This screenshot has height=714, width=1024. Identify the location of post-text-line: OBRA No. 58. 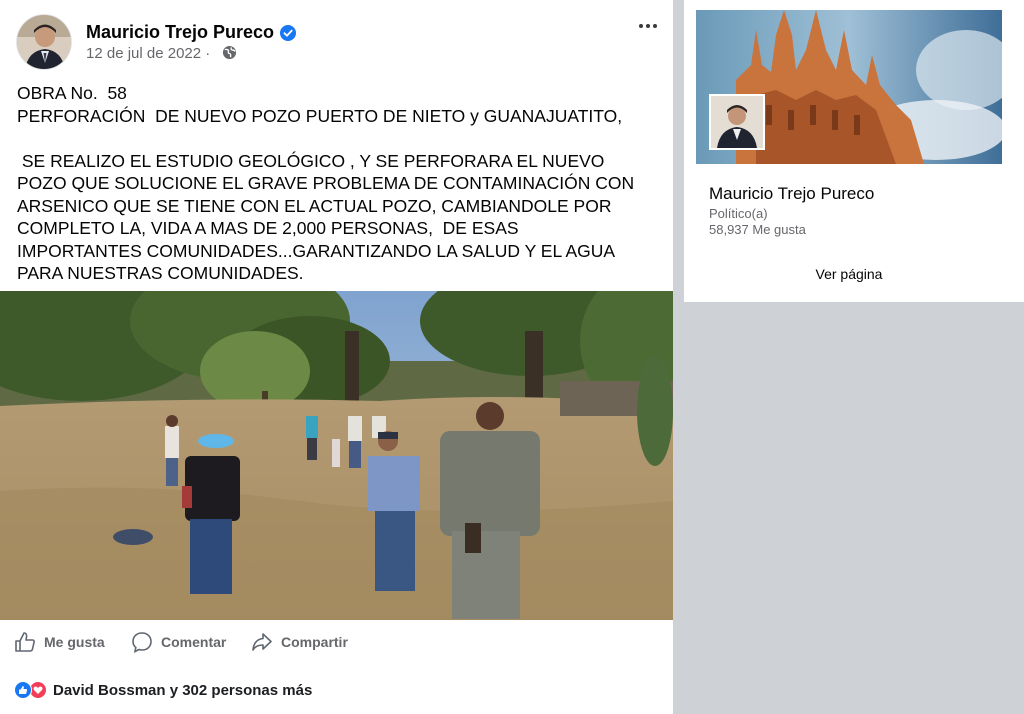
(72, 93).